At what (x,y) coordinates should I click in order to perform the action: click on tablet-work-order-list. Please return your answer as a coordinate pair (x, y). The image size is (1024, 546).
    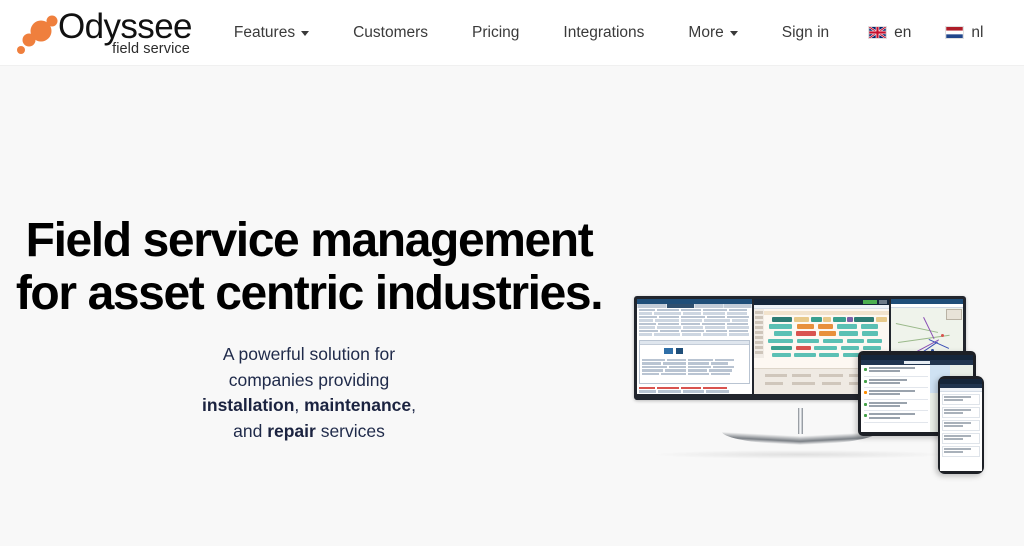
    Looking at the image, I should click on (896, 393).